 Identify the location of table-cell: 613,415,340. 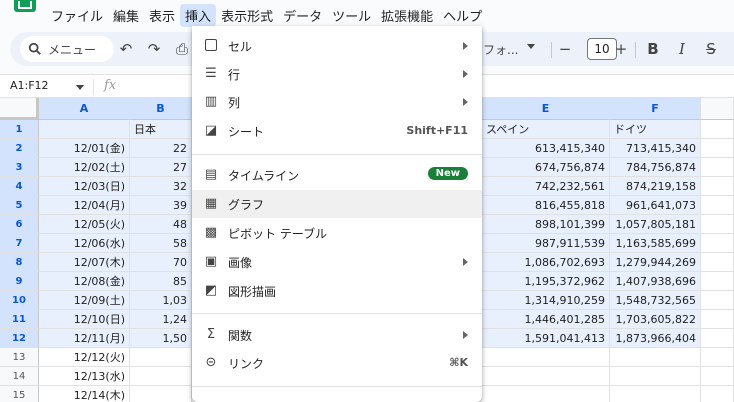
(546, 148).